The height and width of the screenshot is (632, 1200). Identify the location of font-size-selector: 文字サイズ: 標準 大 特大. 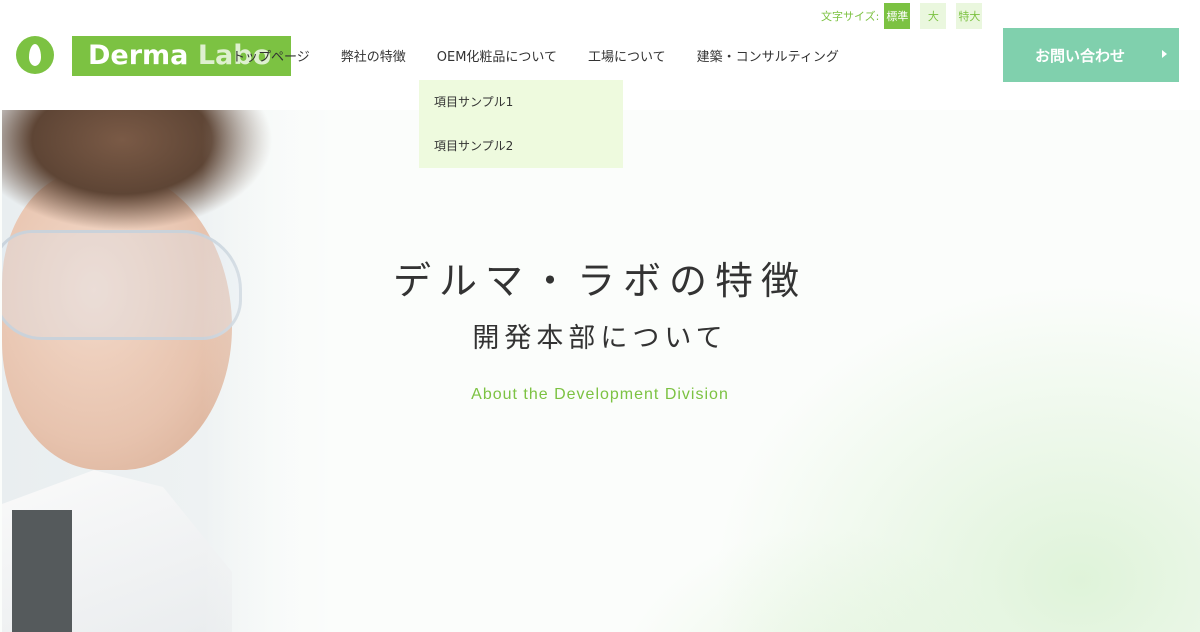
(906, 16).